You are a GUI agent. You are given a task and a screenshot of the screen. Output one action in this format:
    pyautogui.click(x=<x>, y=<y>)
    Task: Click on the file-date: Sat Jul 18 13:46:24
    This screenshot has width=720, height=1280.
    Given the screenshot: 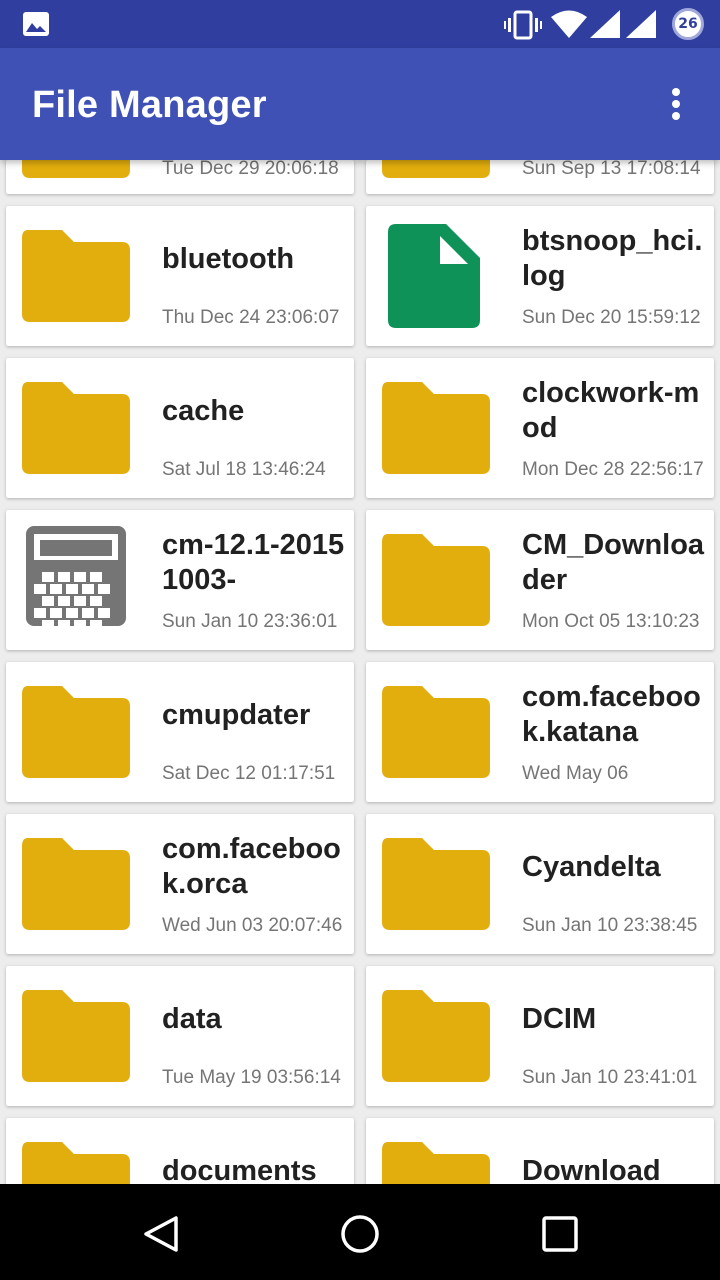 What is the action you would take?
    pyautogui.click(x=244, y=469)
    